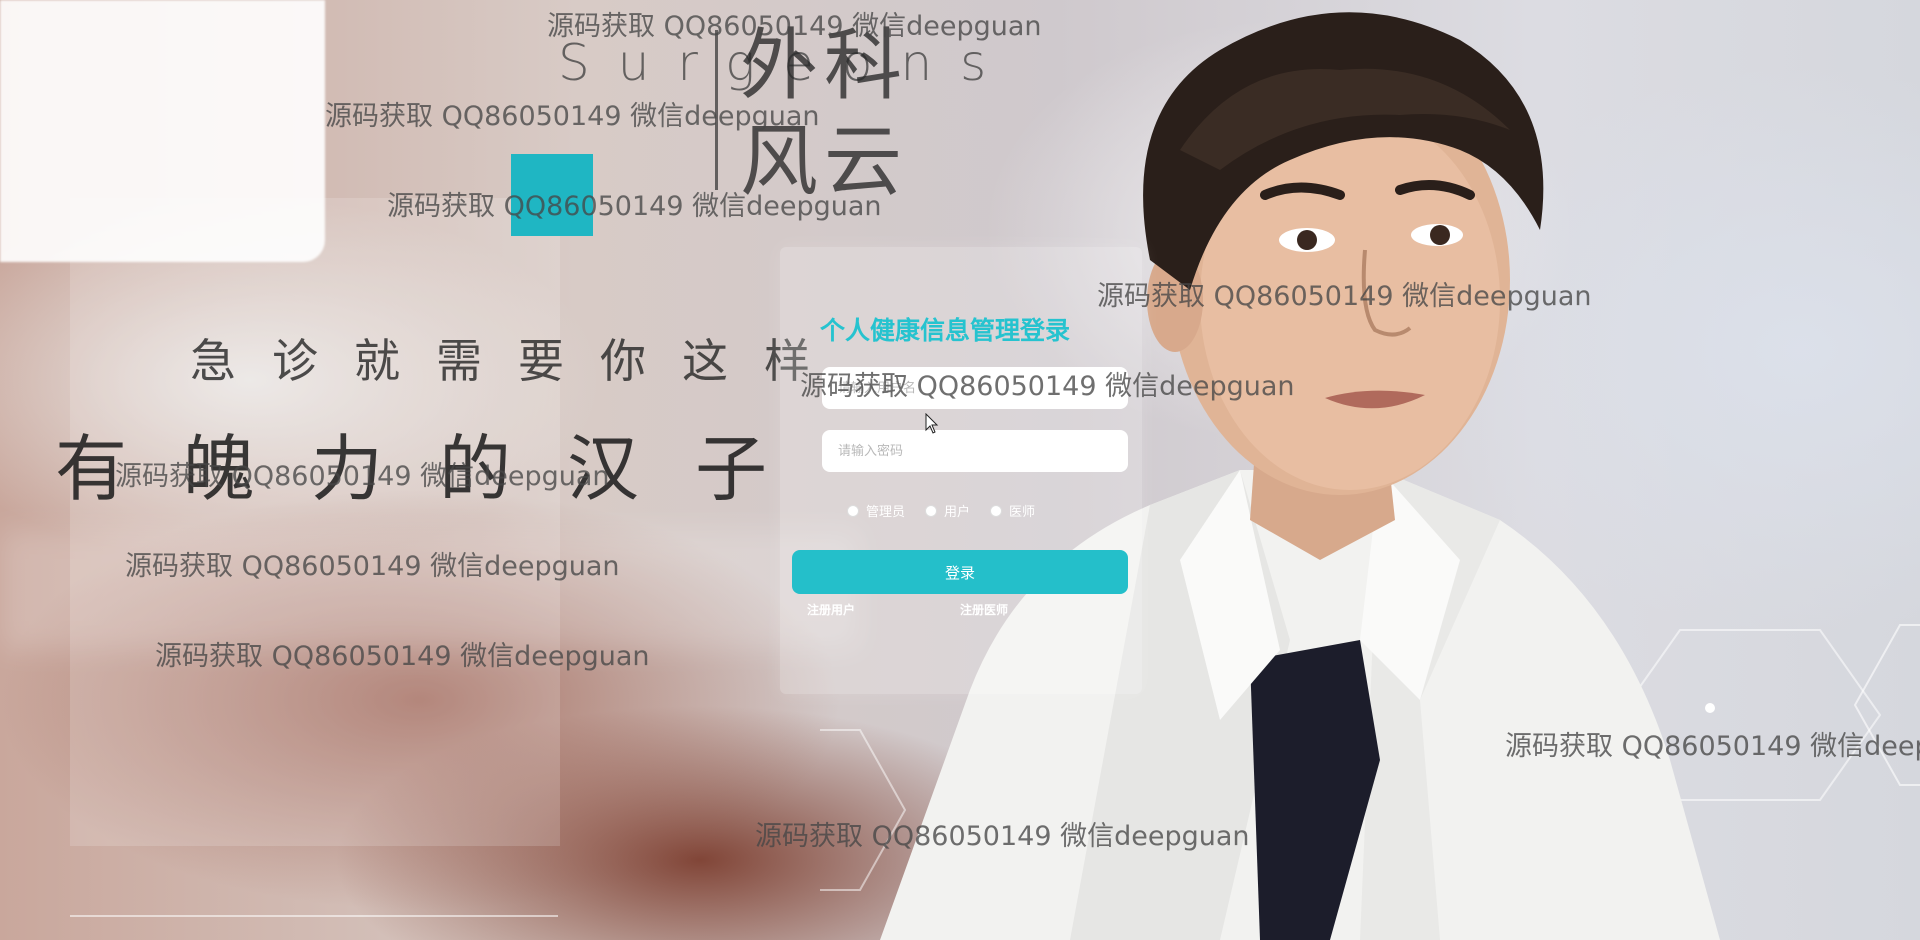 This screenshot has height=940, width=1920. I want to click on divider-line, so click(314, 916).